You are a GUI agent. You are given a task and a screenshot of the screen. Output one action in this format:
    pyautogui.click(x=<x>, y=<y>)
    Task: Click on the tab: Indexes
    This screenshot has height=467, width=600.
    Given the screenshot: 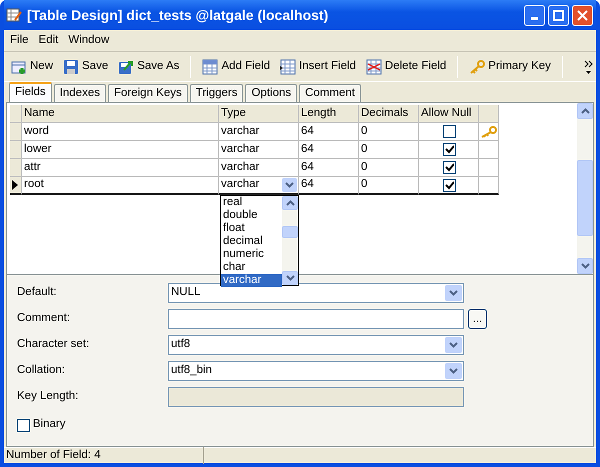 What is the action you would take?
    pyautogui.click(x=80, y=93)
    